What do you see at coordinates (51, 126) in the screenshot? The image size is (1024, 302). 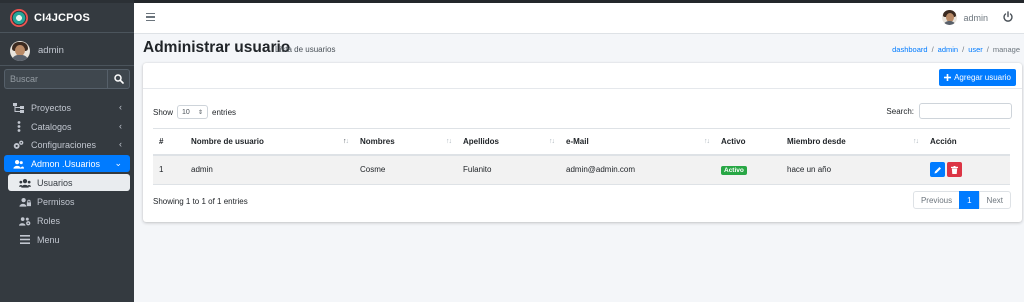 I see `sidebar-item-label: Catalogos` at bounding box center [51, 126].